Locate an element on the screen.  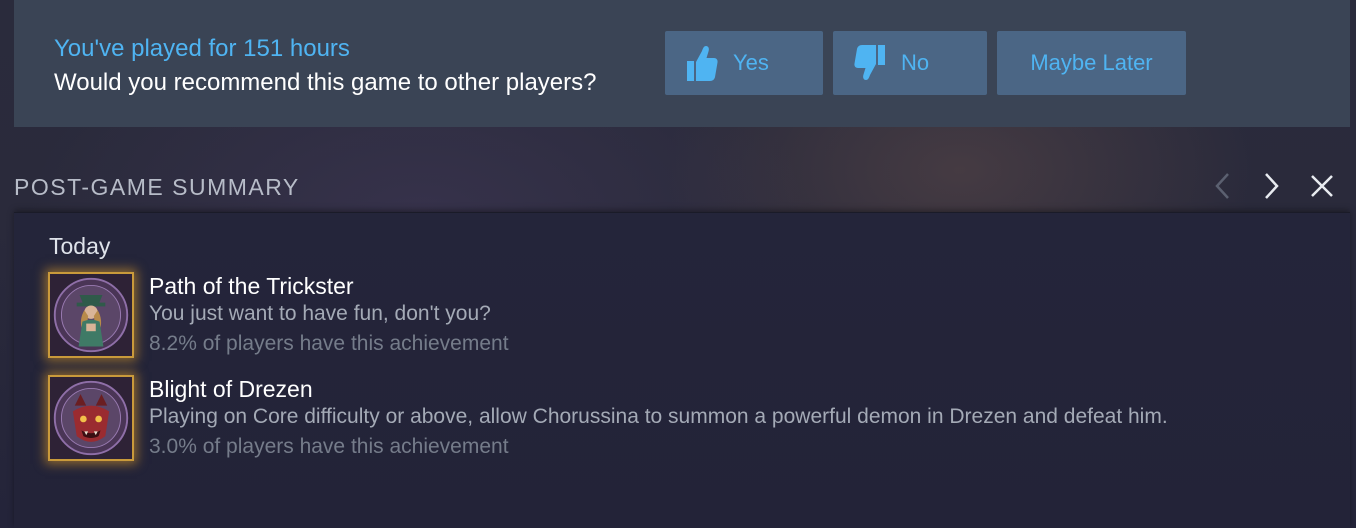
trickster-achievement-icon is located at coordinates (91, 315).